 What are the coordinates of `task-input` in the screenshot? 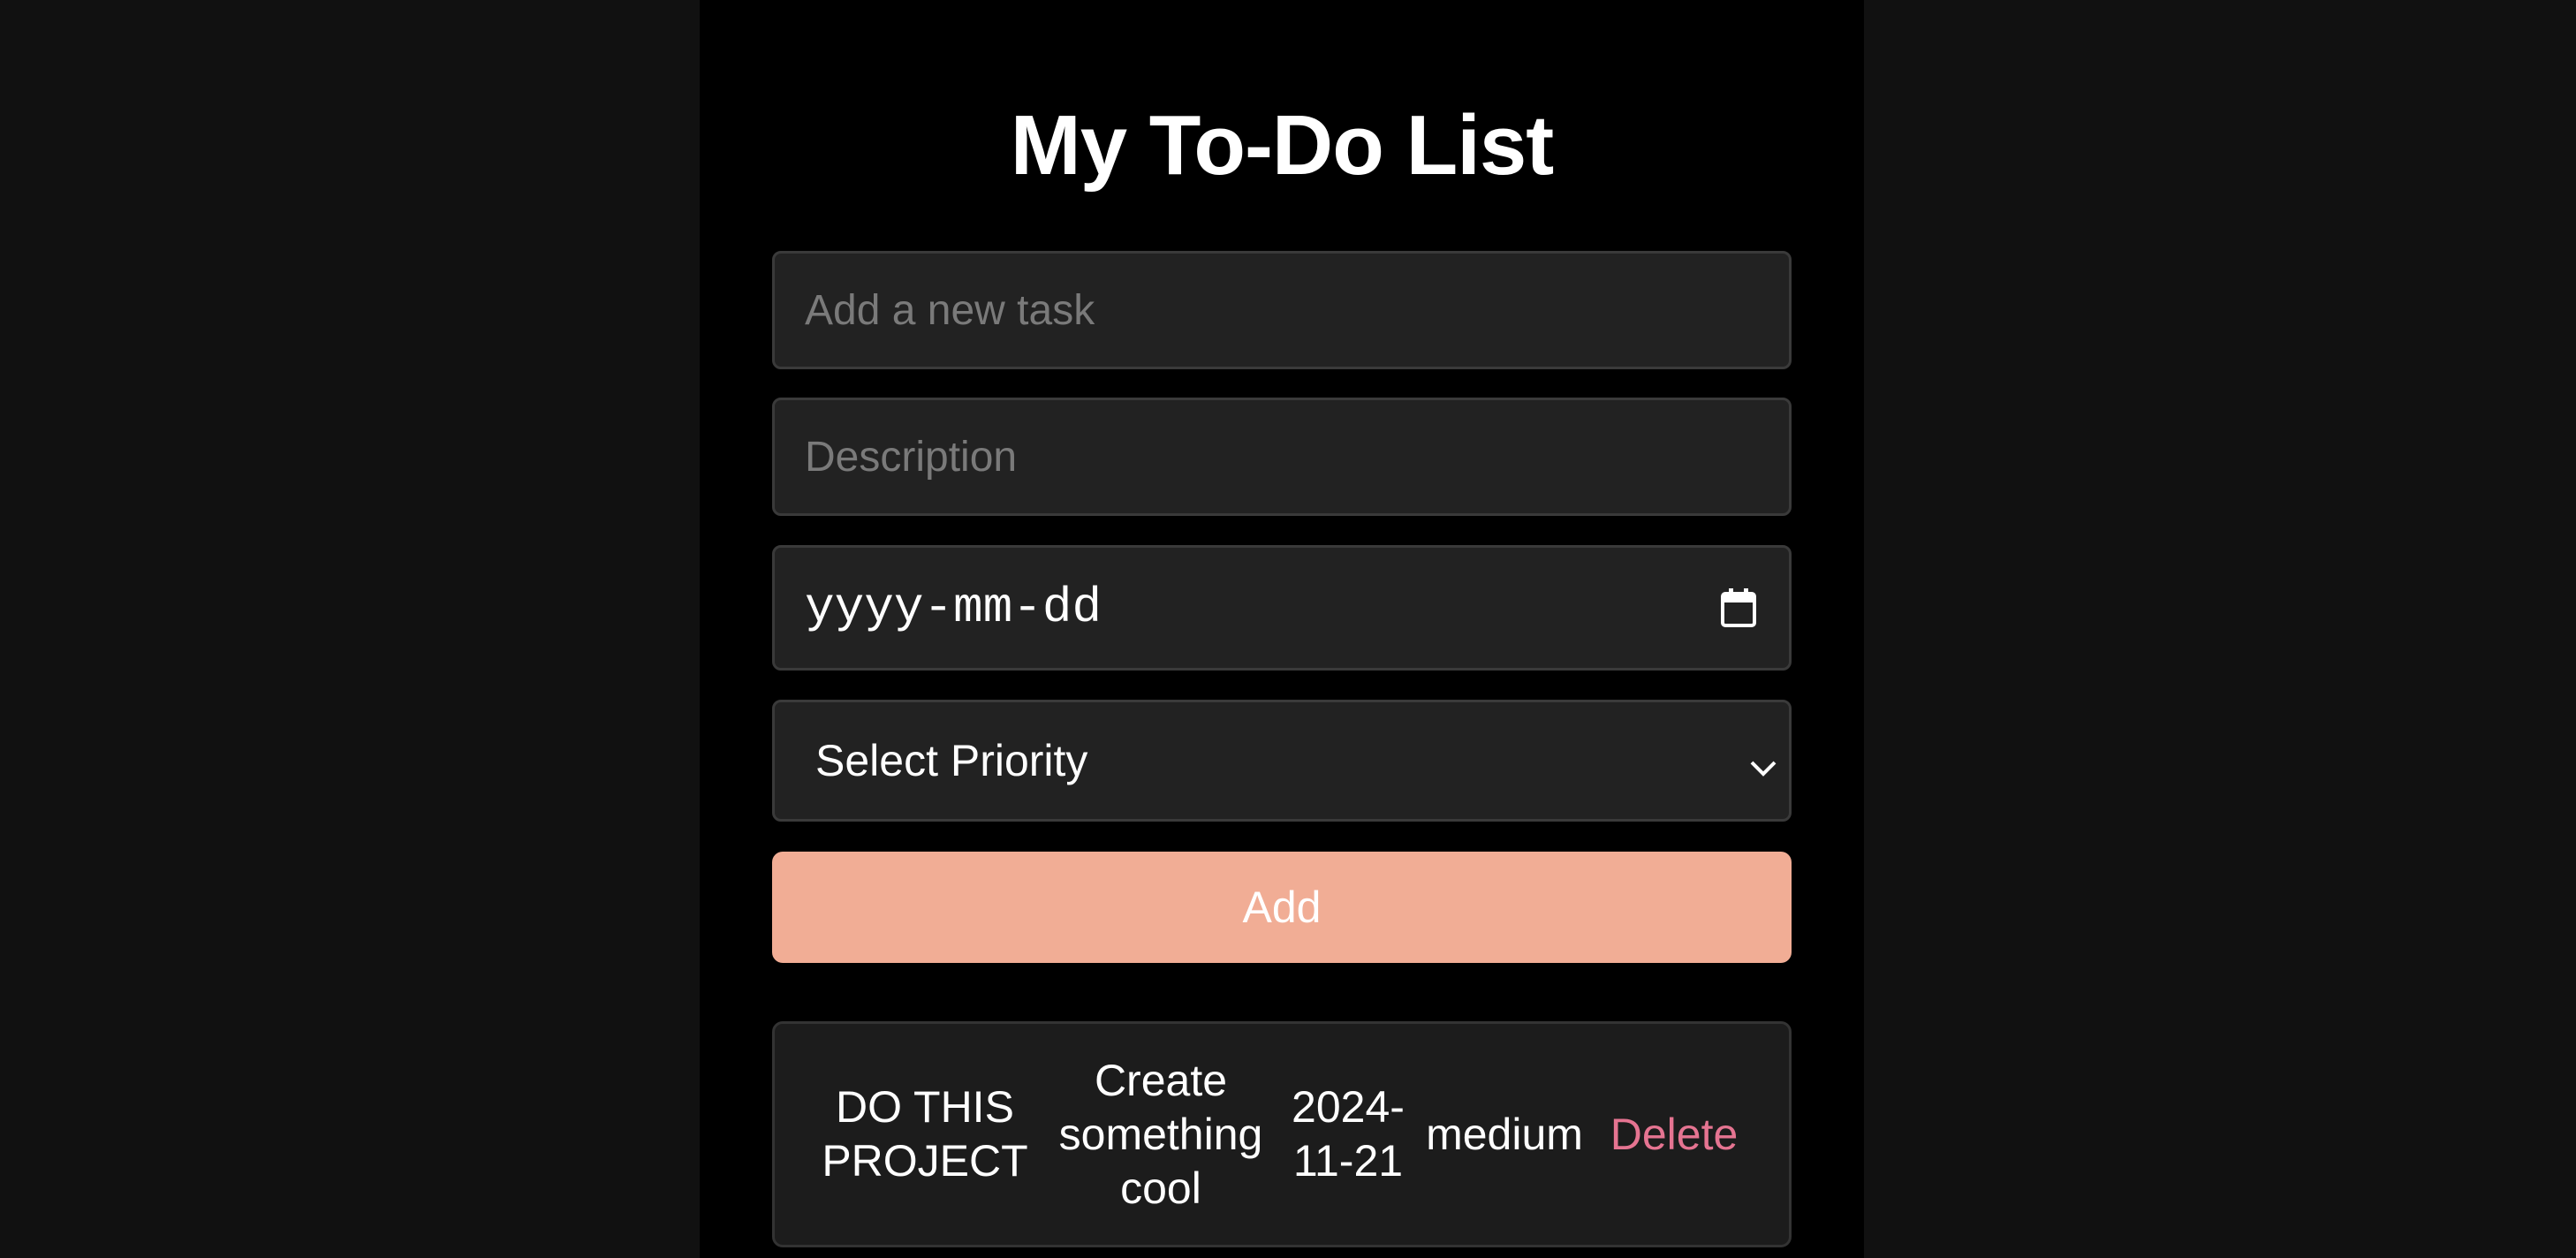 It's located at (1282, 310).